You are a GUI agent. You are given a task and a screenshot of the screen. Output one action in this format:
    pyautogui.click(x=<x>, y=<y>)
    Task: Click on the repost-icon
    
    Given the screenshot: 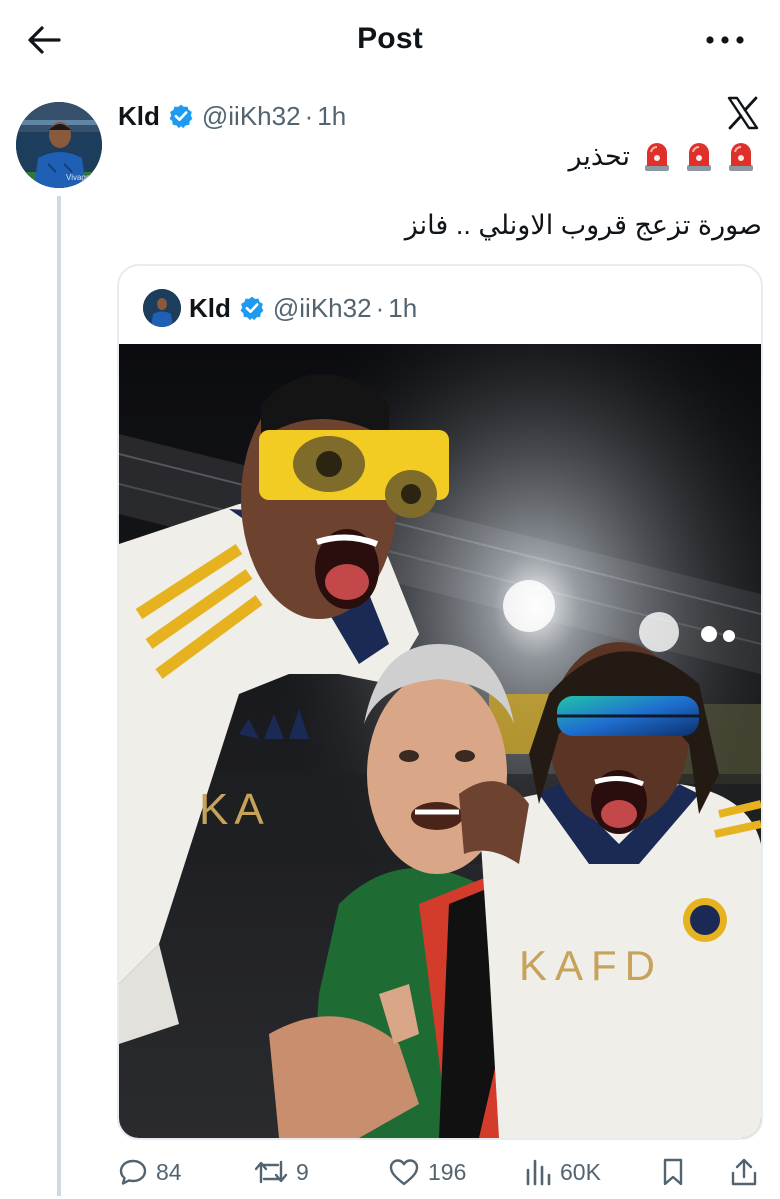 What is the action you would take?
    pyautogui.click(x=271, y=1172)
    